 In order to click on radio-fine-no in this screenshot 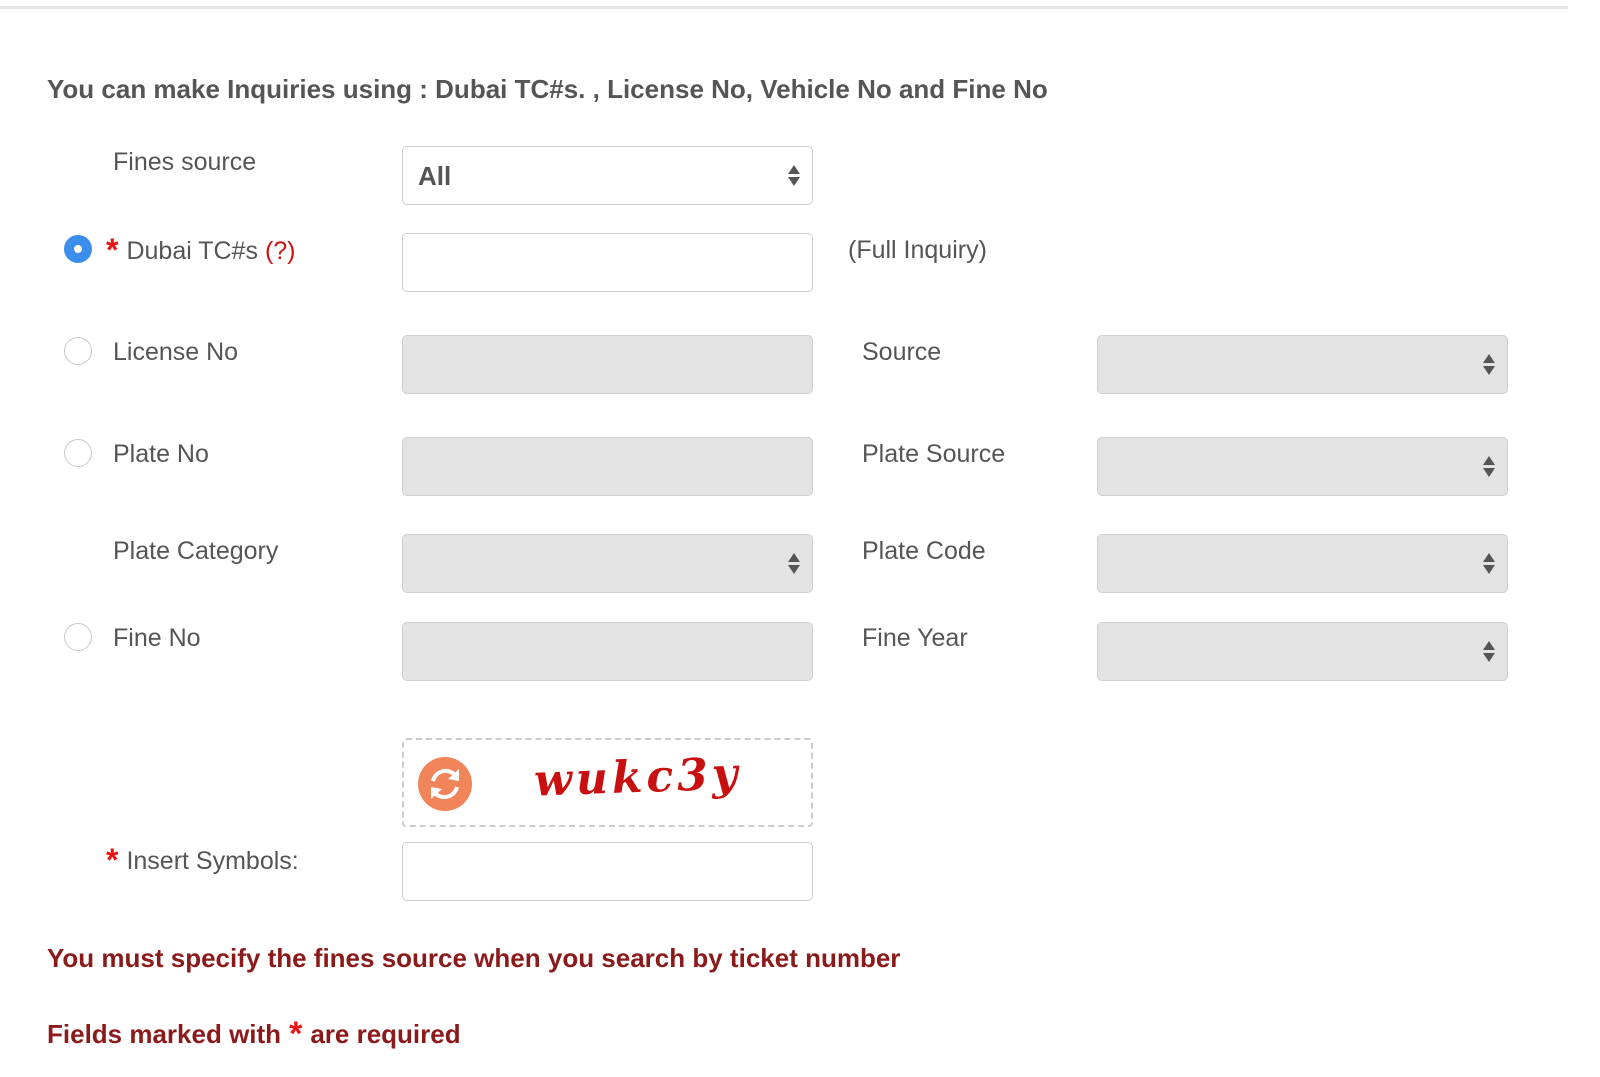, I will do `click(78, 637)`.